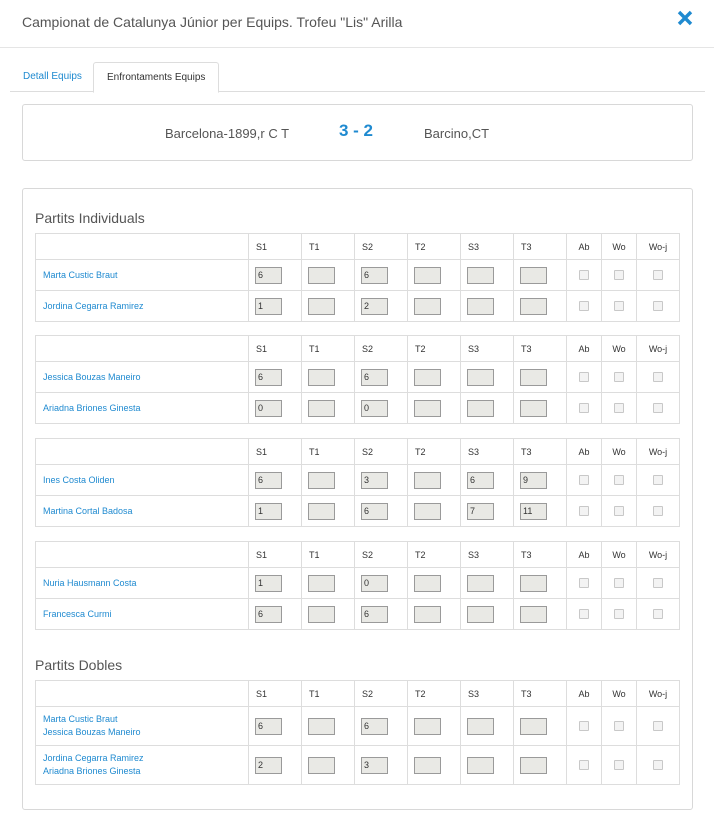 Image resolution: width=714 pixels, height=831 pixels. What do you see at coordinates (142, 511) in the screenshot?
I see `player-name-link: Martina Cortal Badosa` at bounding box center [142, 511].